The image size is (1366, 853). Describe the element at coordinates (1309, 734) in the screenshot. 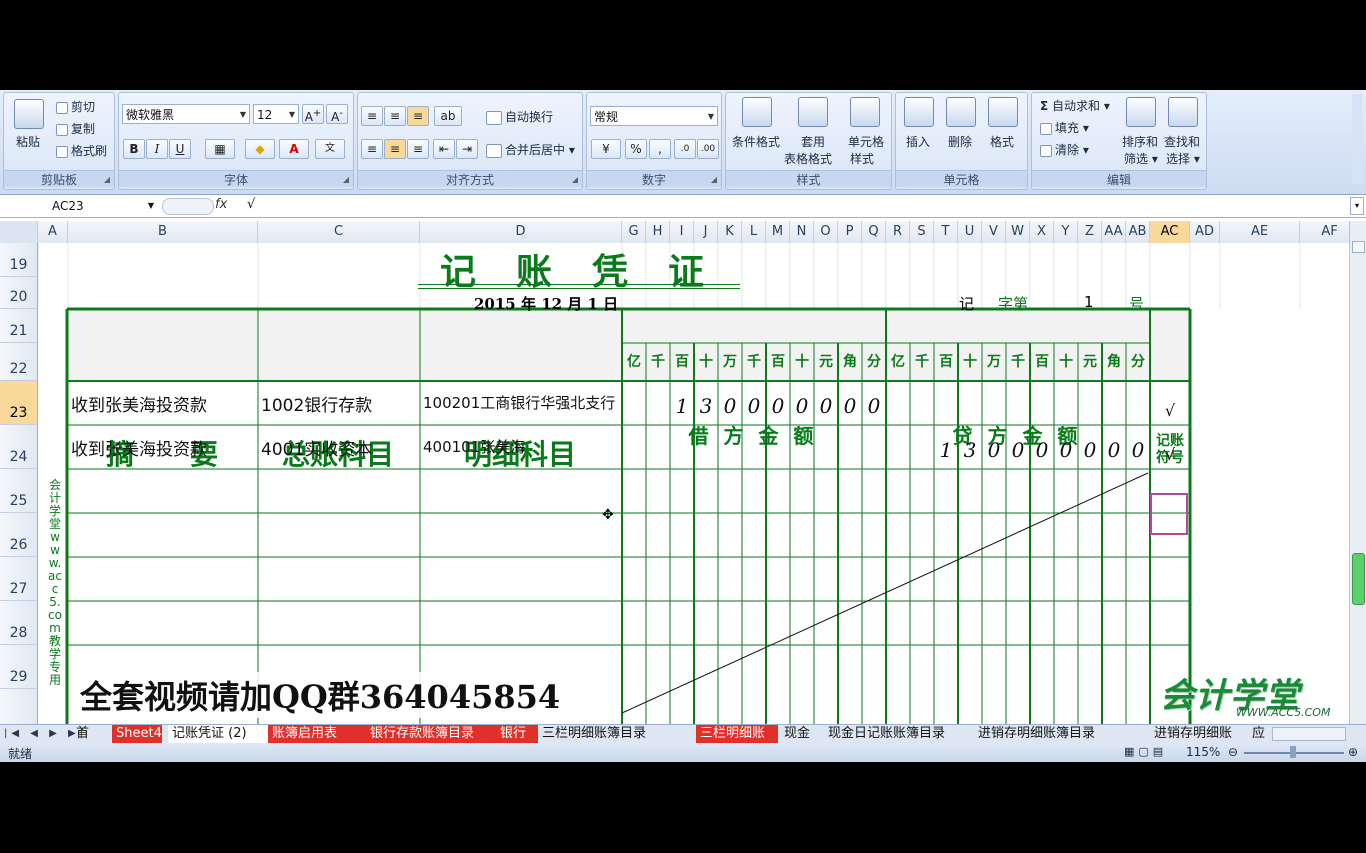

I see `horizontal-scrollbar` at that location.